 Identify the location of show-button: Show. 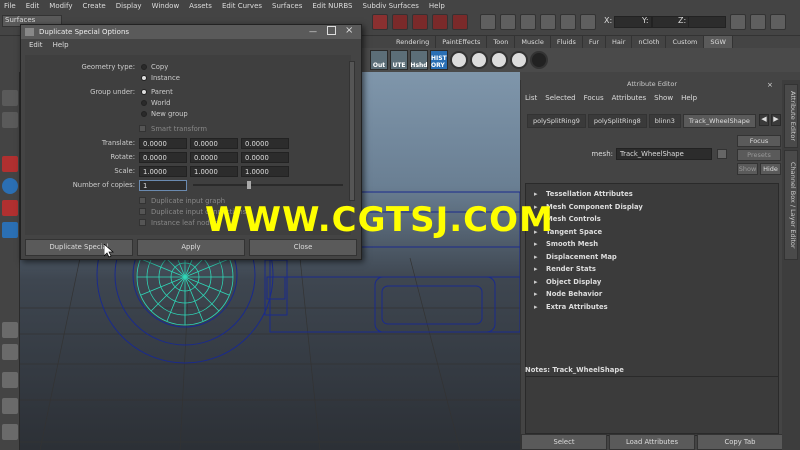
(747, 169).